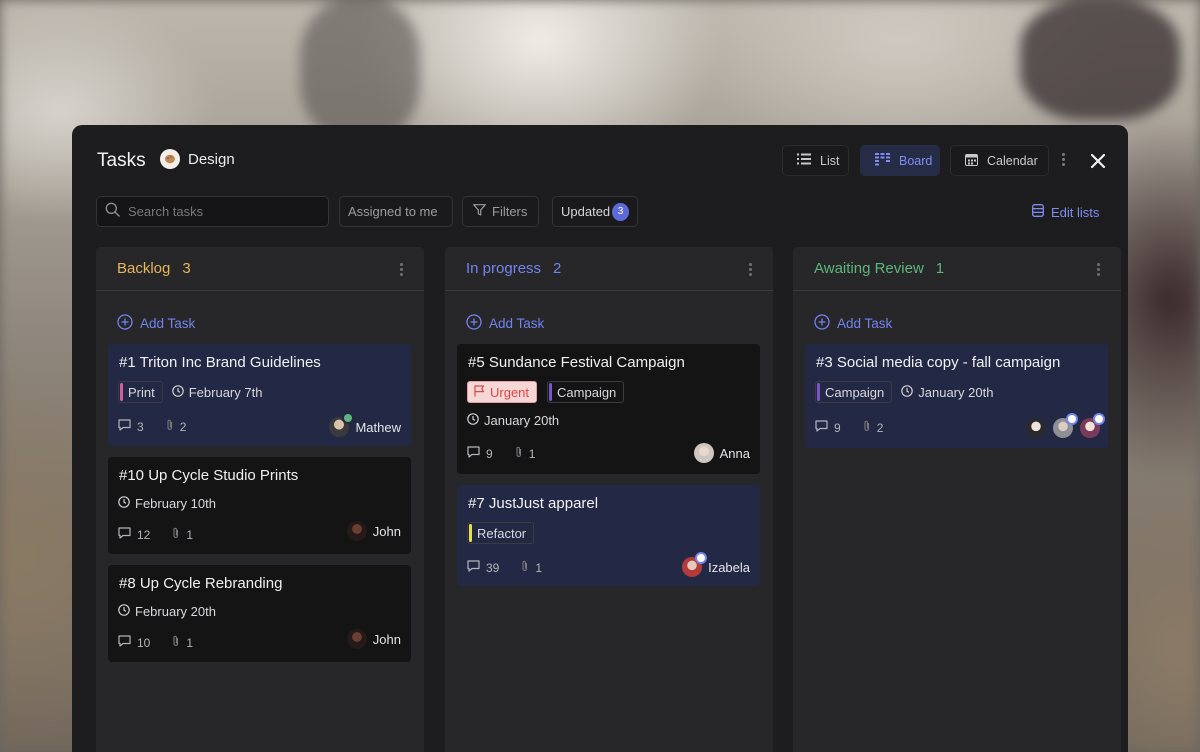 Image resolution: width=1200 pixels, height=752 pixels. Describe the element at coordinates (510, 211) in the screenshot. I see `filters-label: Filters` at that location.